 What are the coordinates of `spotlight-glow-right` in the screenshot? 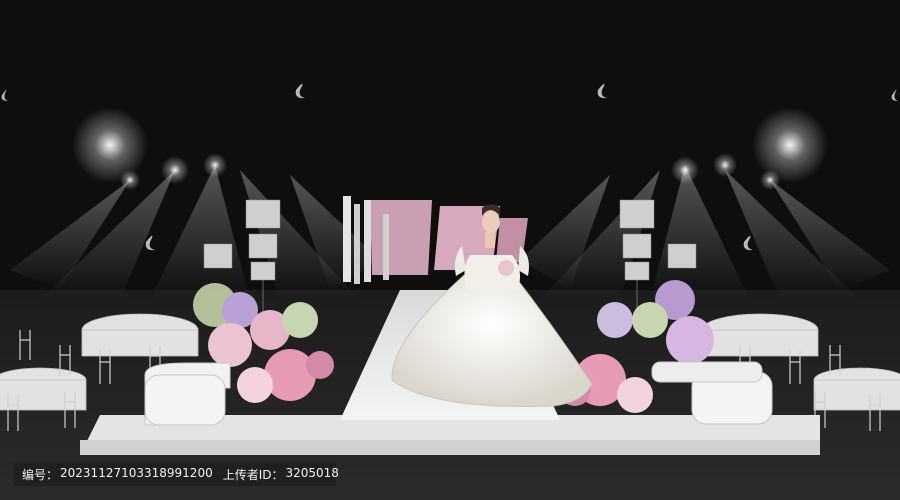 It's located at (790, 145).